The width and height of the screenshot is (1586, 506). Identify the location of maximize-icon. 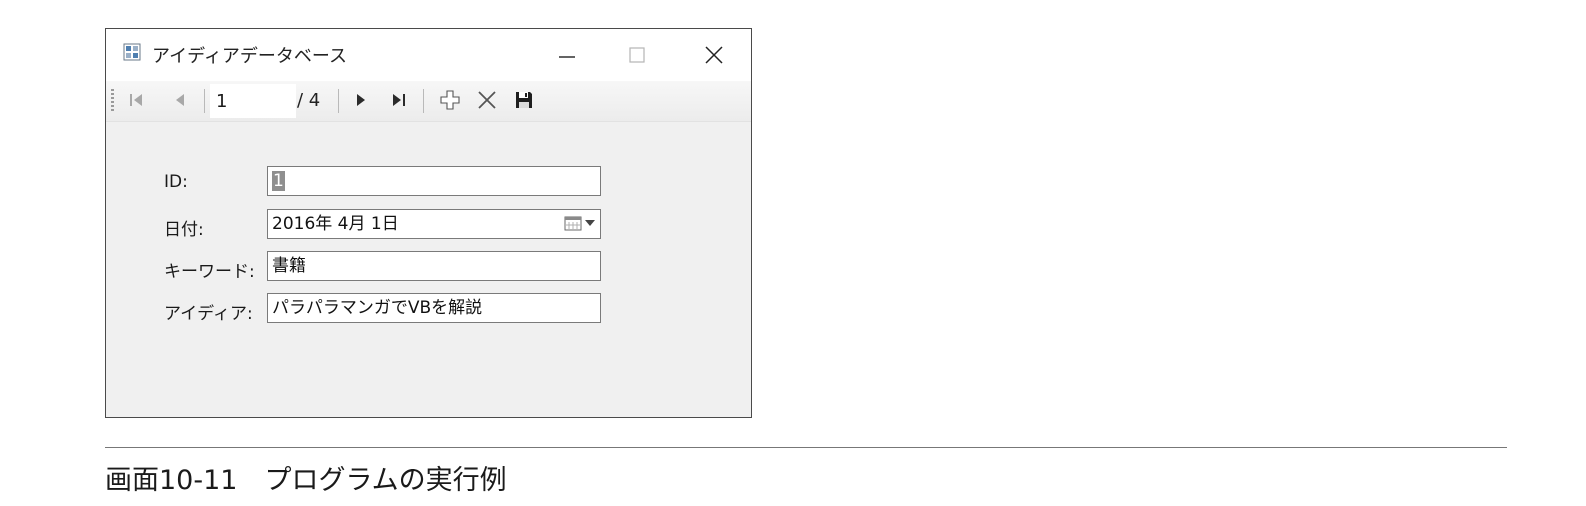
(637, 55).